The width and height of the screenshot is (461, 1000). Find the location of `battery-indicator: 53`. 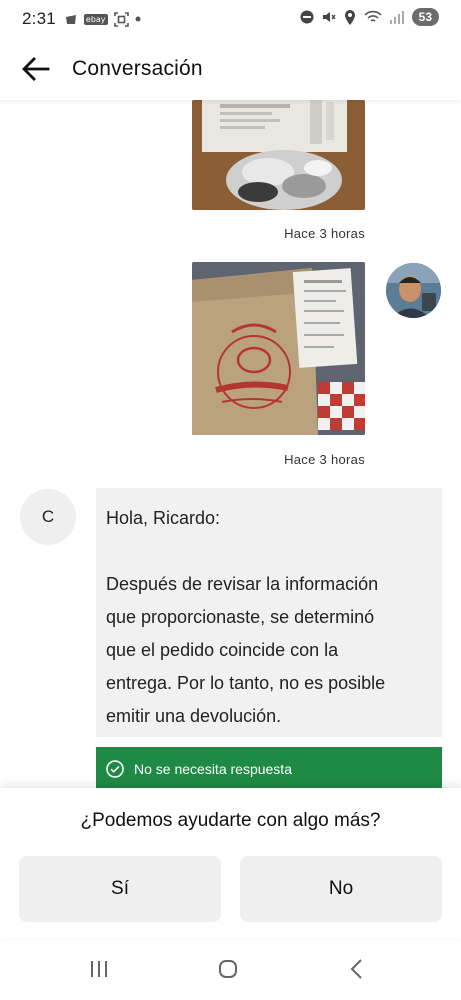

battery-indicator: 53 is located at coordinates (425, 17).